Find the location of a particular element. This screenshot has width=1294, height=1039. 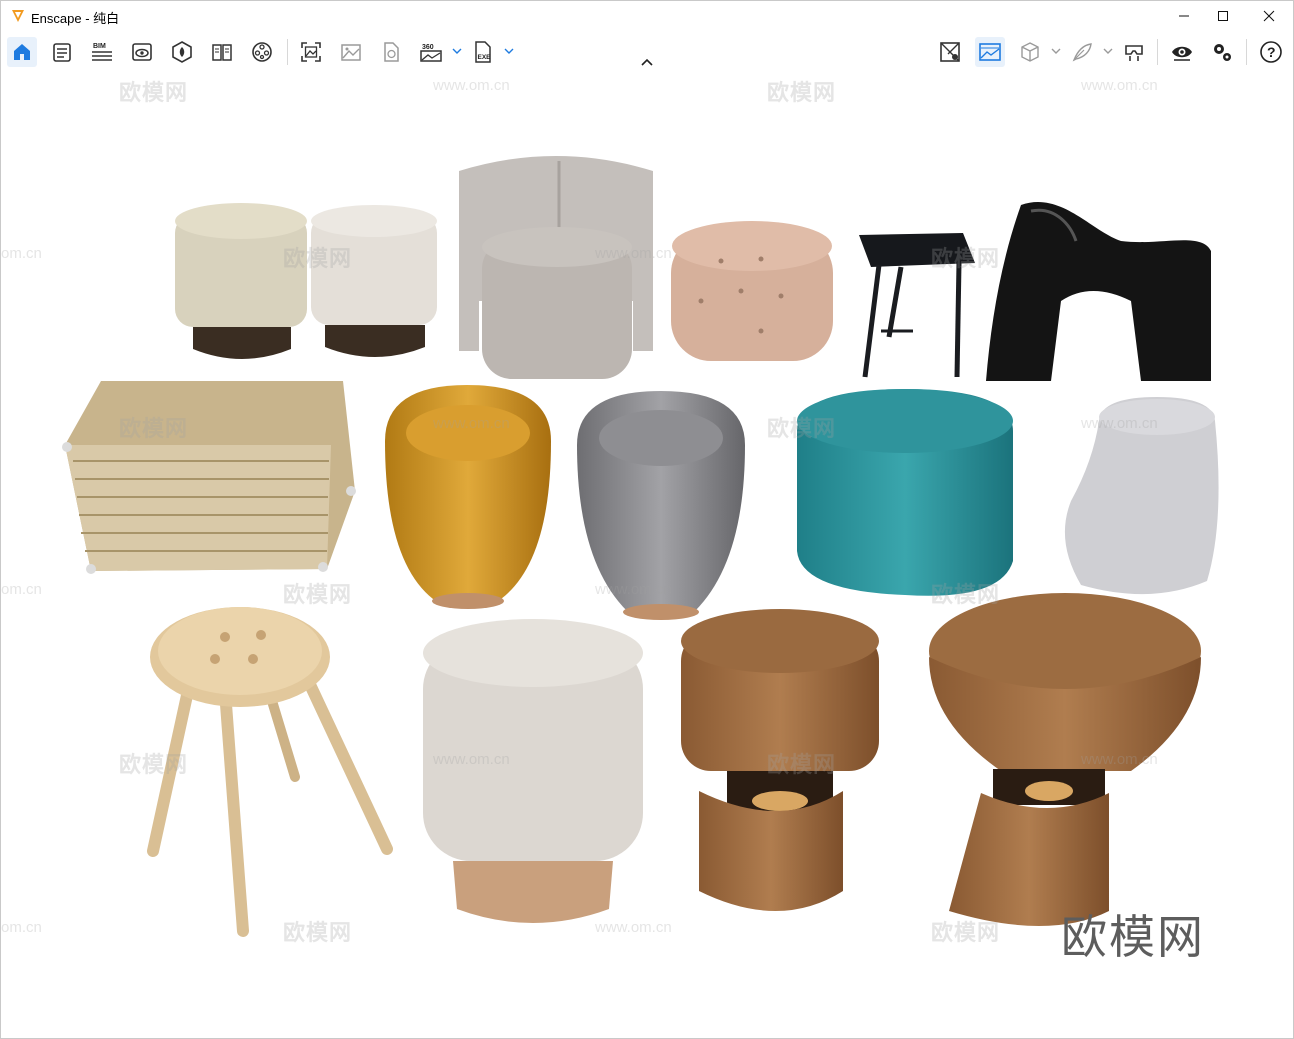

atmosphere-icon is located at coordinates (990, 52).